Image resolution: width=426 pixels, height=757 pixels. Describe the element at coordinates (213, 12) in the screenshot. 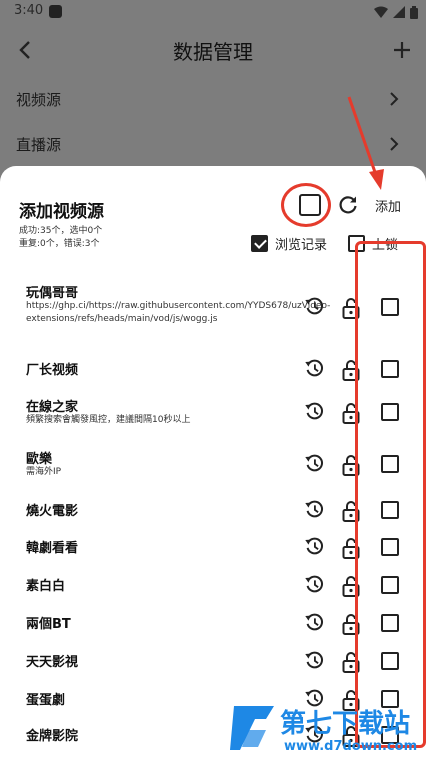

I see `status-bar: 3:40` at that location.